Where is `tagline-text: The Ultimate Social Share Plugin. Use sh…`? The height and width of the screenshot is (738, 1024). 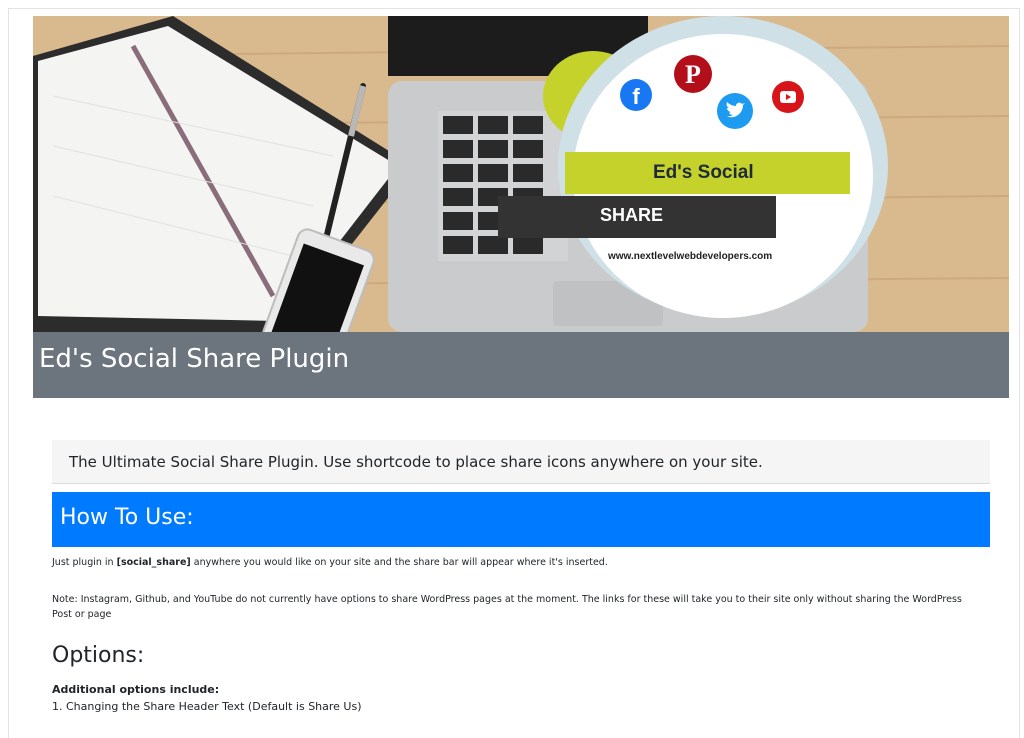
tagline-text: The Ultimate Social Share Plugin. Use sh… is located at coordinates (416, 462).